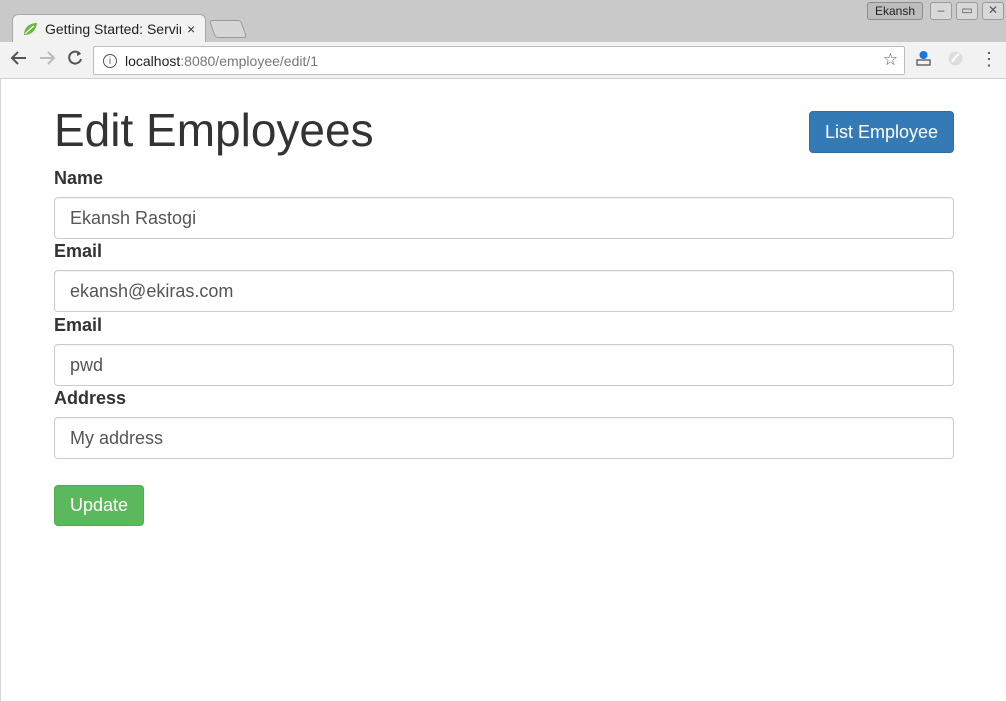  Describe the element at coordinates (79, 178) in the screenshot. I see `name-label: Name` at that location.